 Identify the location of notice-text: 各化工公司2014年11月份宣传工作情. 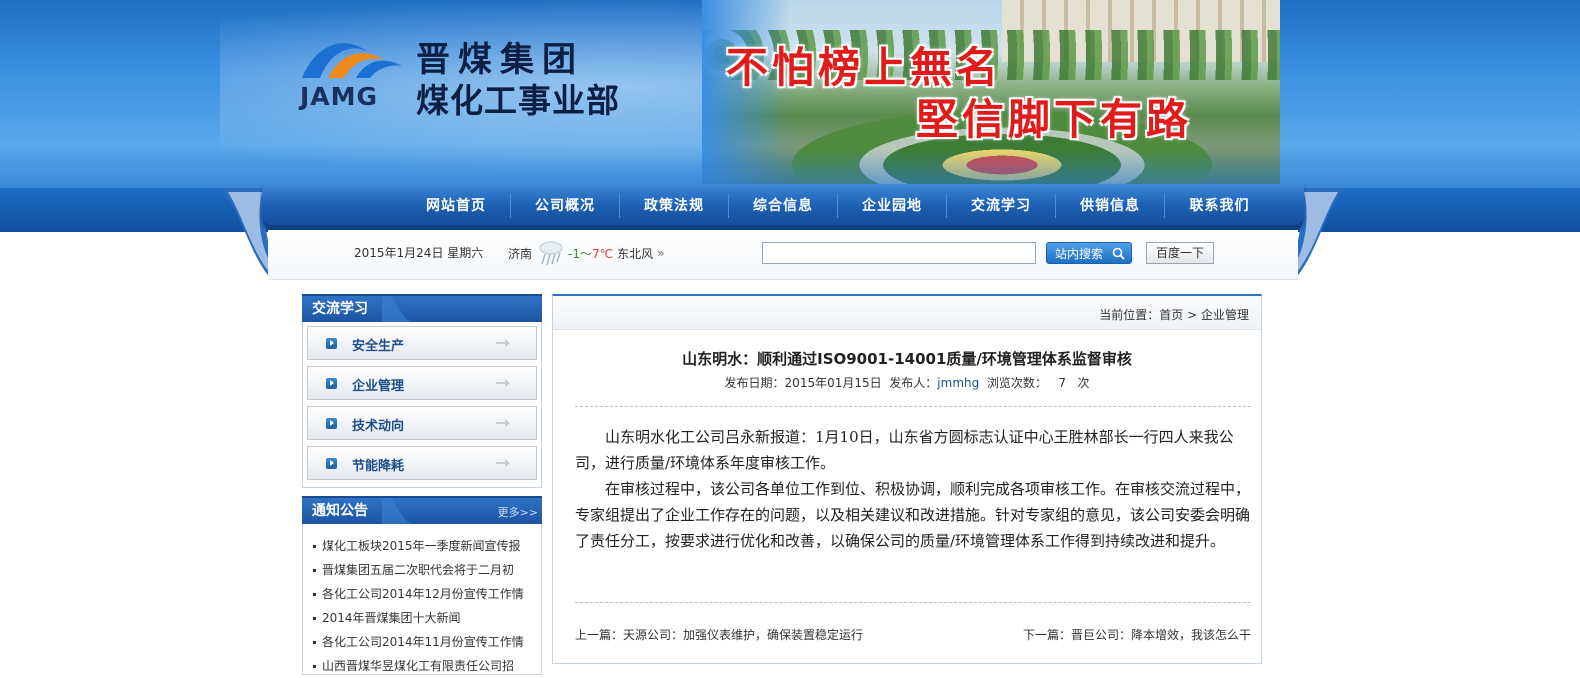
(423, 642).